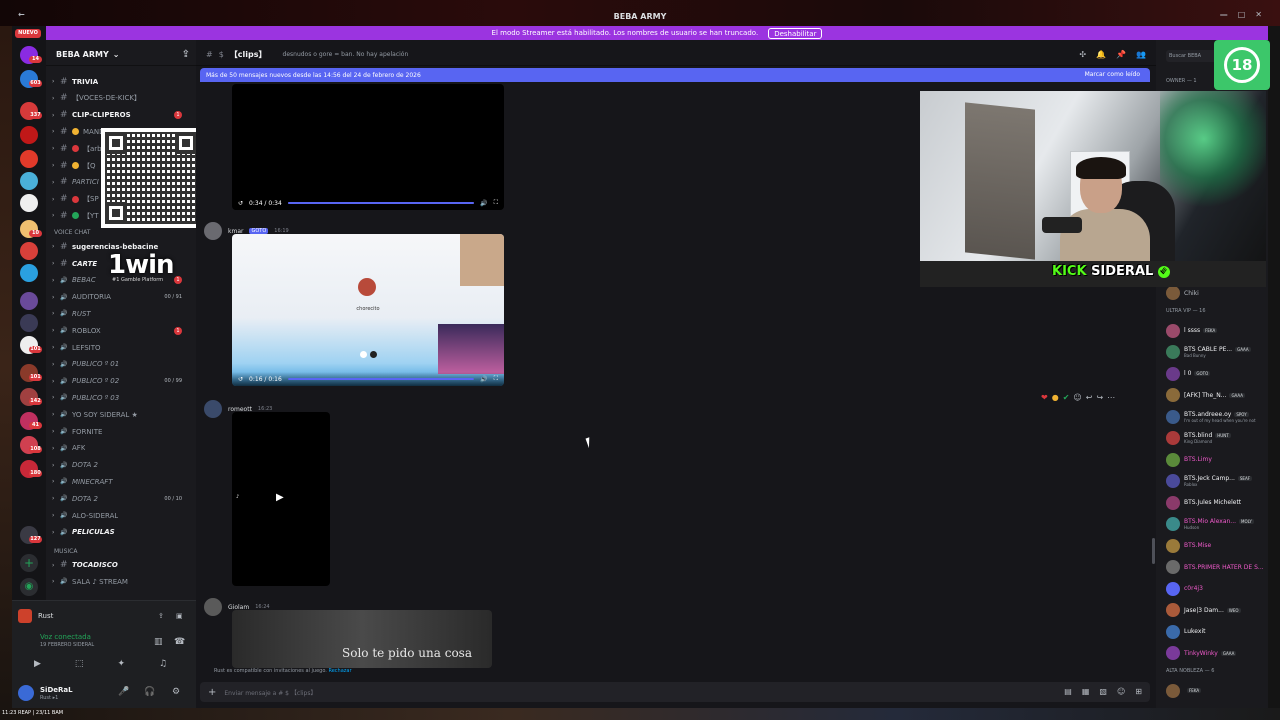  Describe the element at coordinates (1103, 691) in the screenshot. I see `sticker-icon: ▧` at that location.